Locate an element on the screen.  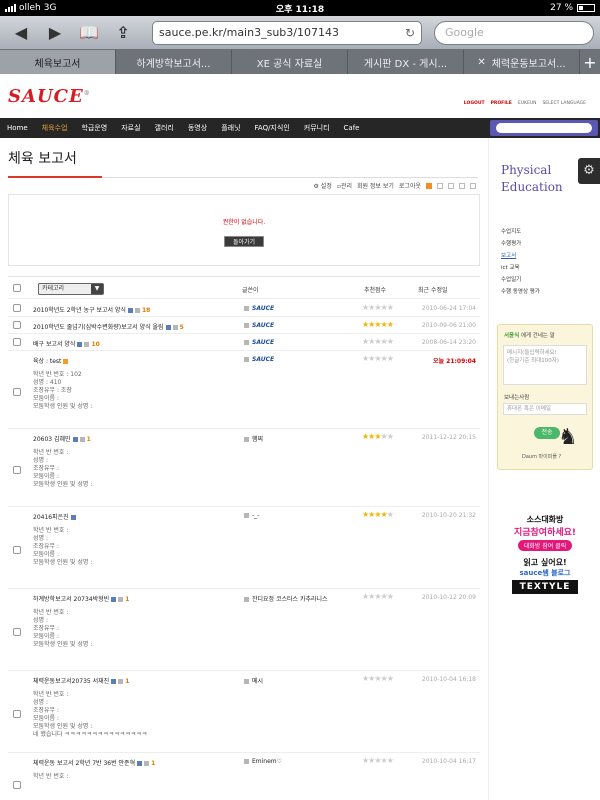
sender-input: 휴대폰 혹은 이메일 is located at coordinates (545, 409).